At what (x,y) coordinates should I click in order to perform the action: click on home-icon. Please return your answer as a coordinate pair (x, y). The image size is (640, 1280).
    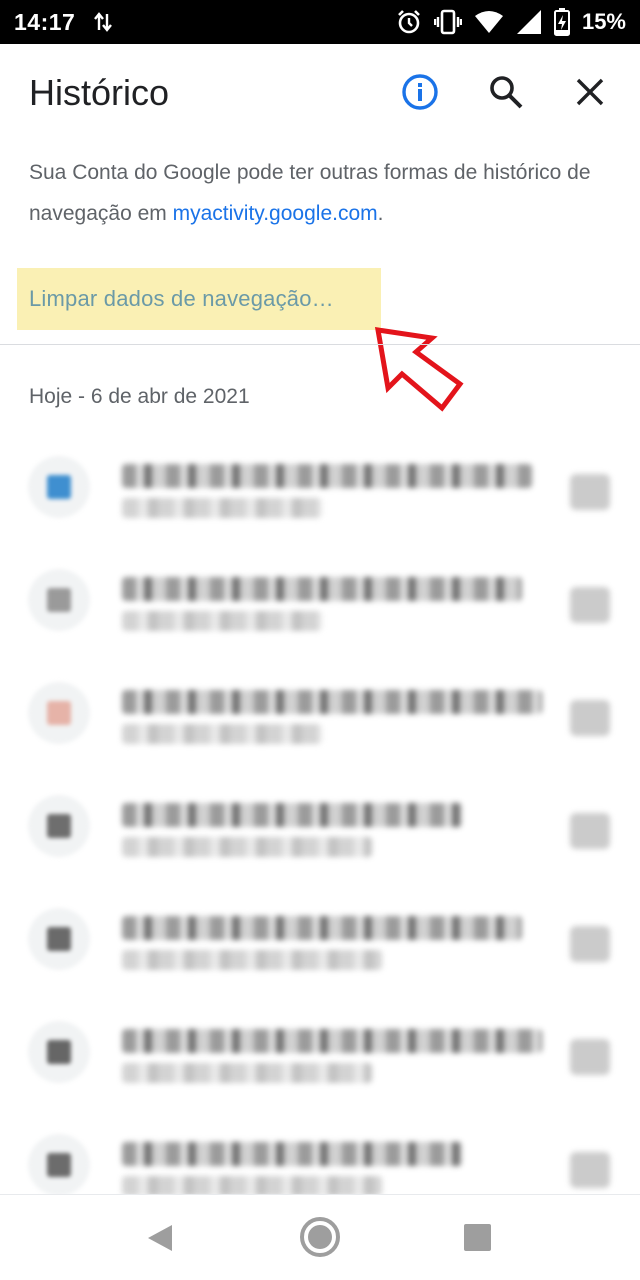
    Looking at the image, I should click on (320, 1237).